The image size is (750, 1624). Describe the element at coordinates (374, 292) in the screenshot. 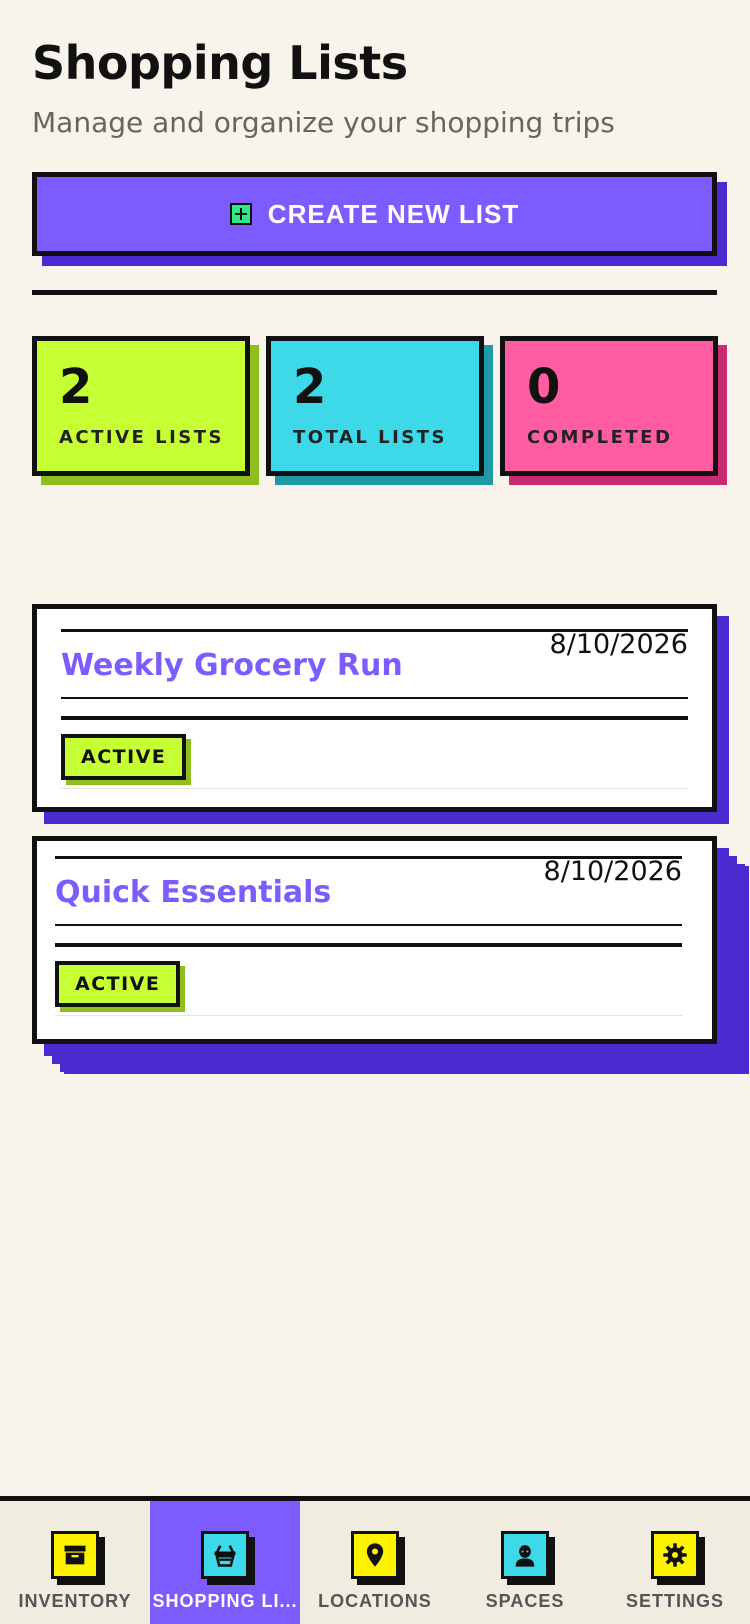

I see `section-divider` at that location.